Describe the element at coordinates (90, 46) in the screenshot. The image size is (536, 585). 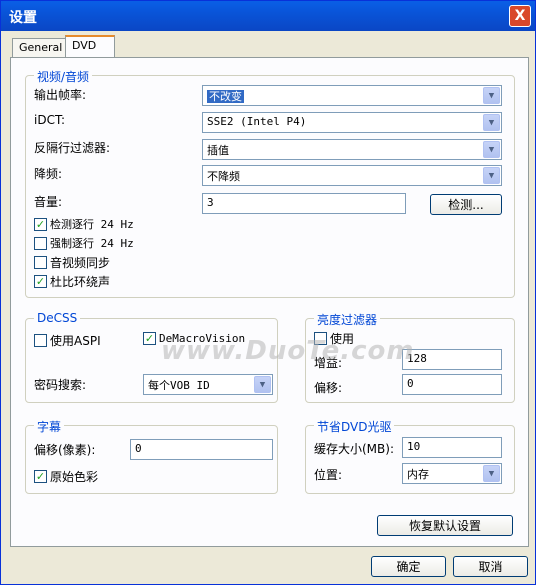
I see `tab-dvd: DVD` at that location.